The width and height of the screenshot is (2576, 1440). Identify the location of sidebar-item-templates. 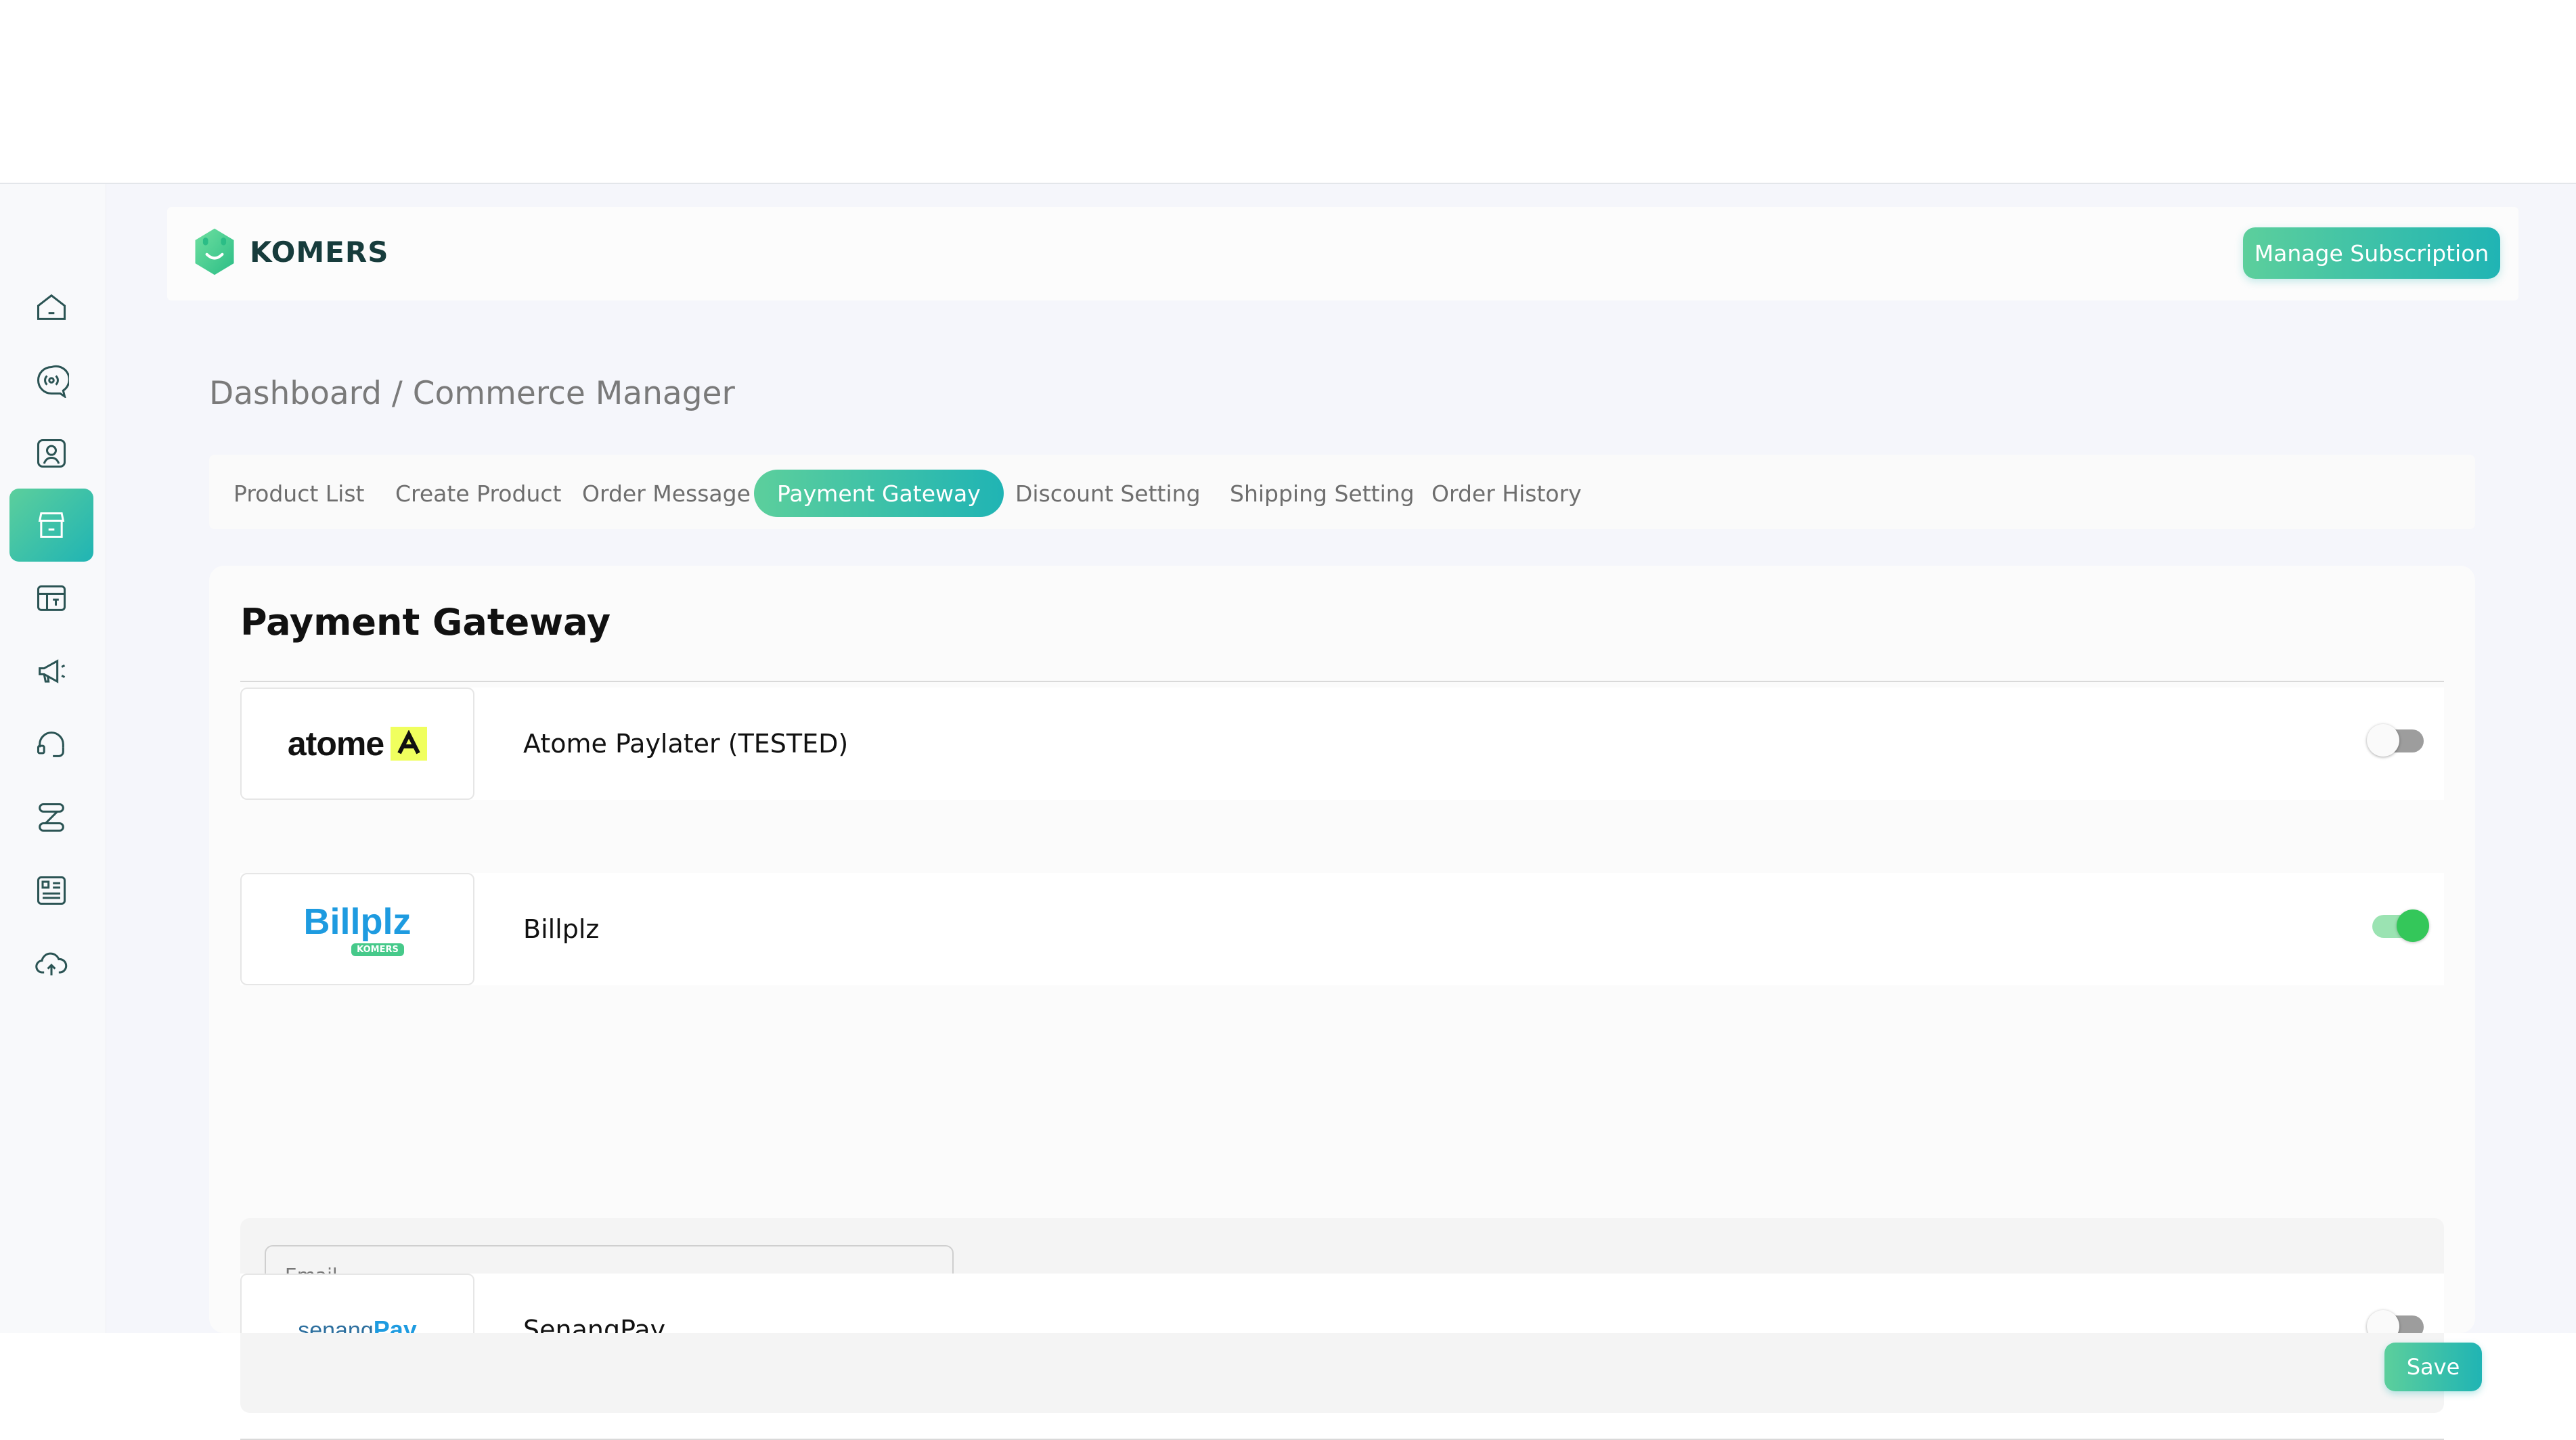
(51, 598).